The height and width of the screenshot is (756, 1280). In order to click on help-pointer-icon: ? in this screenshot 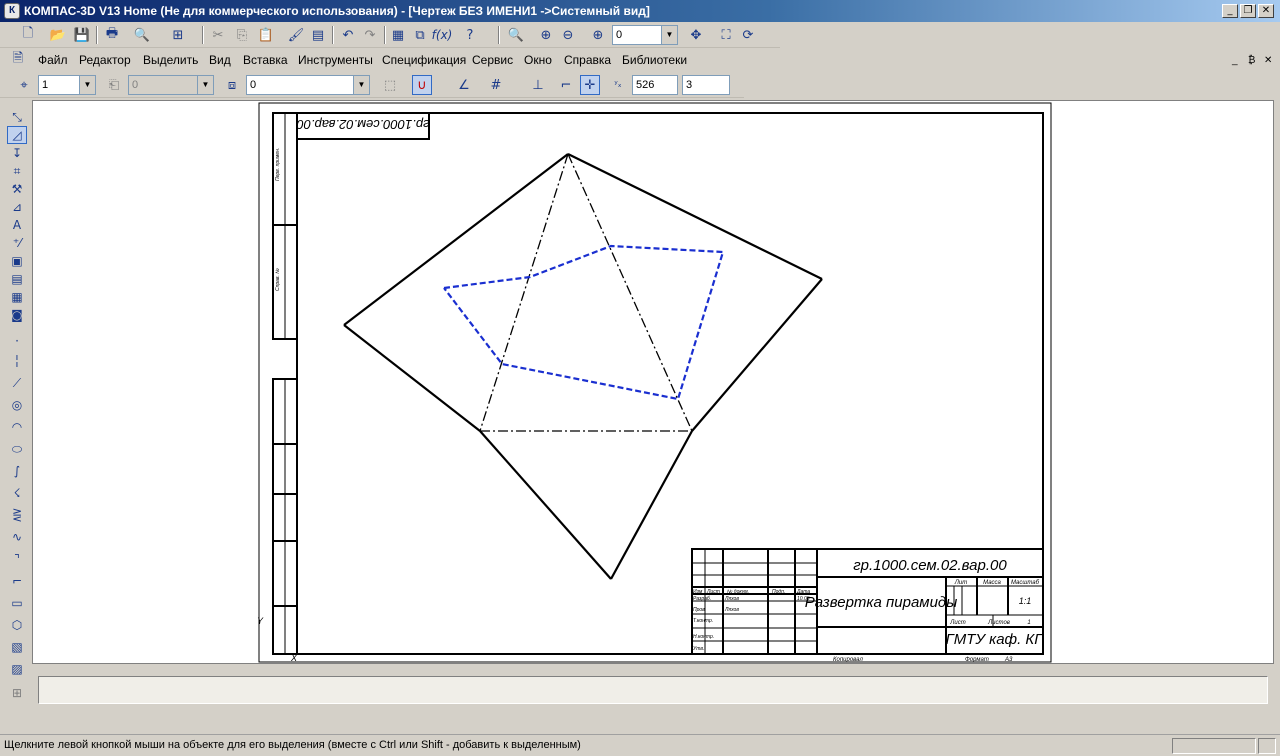, I will do `click(470, 35)`.